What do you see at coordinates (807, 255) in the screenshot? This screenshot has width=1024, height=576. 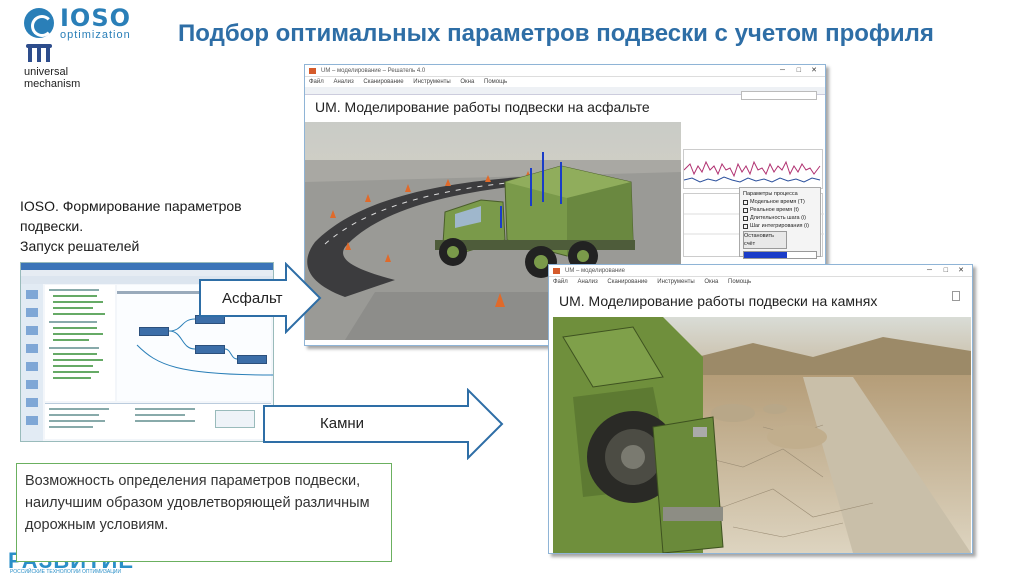 I see `progress-text: 60%` at bounding box center [807, 255].